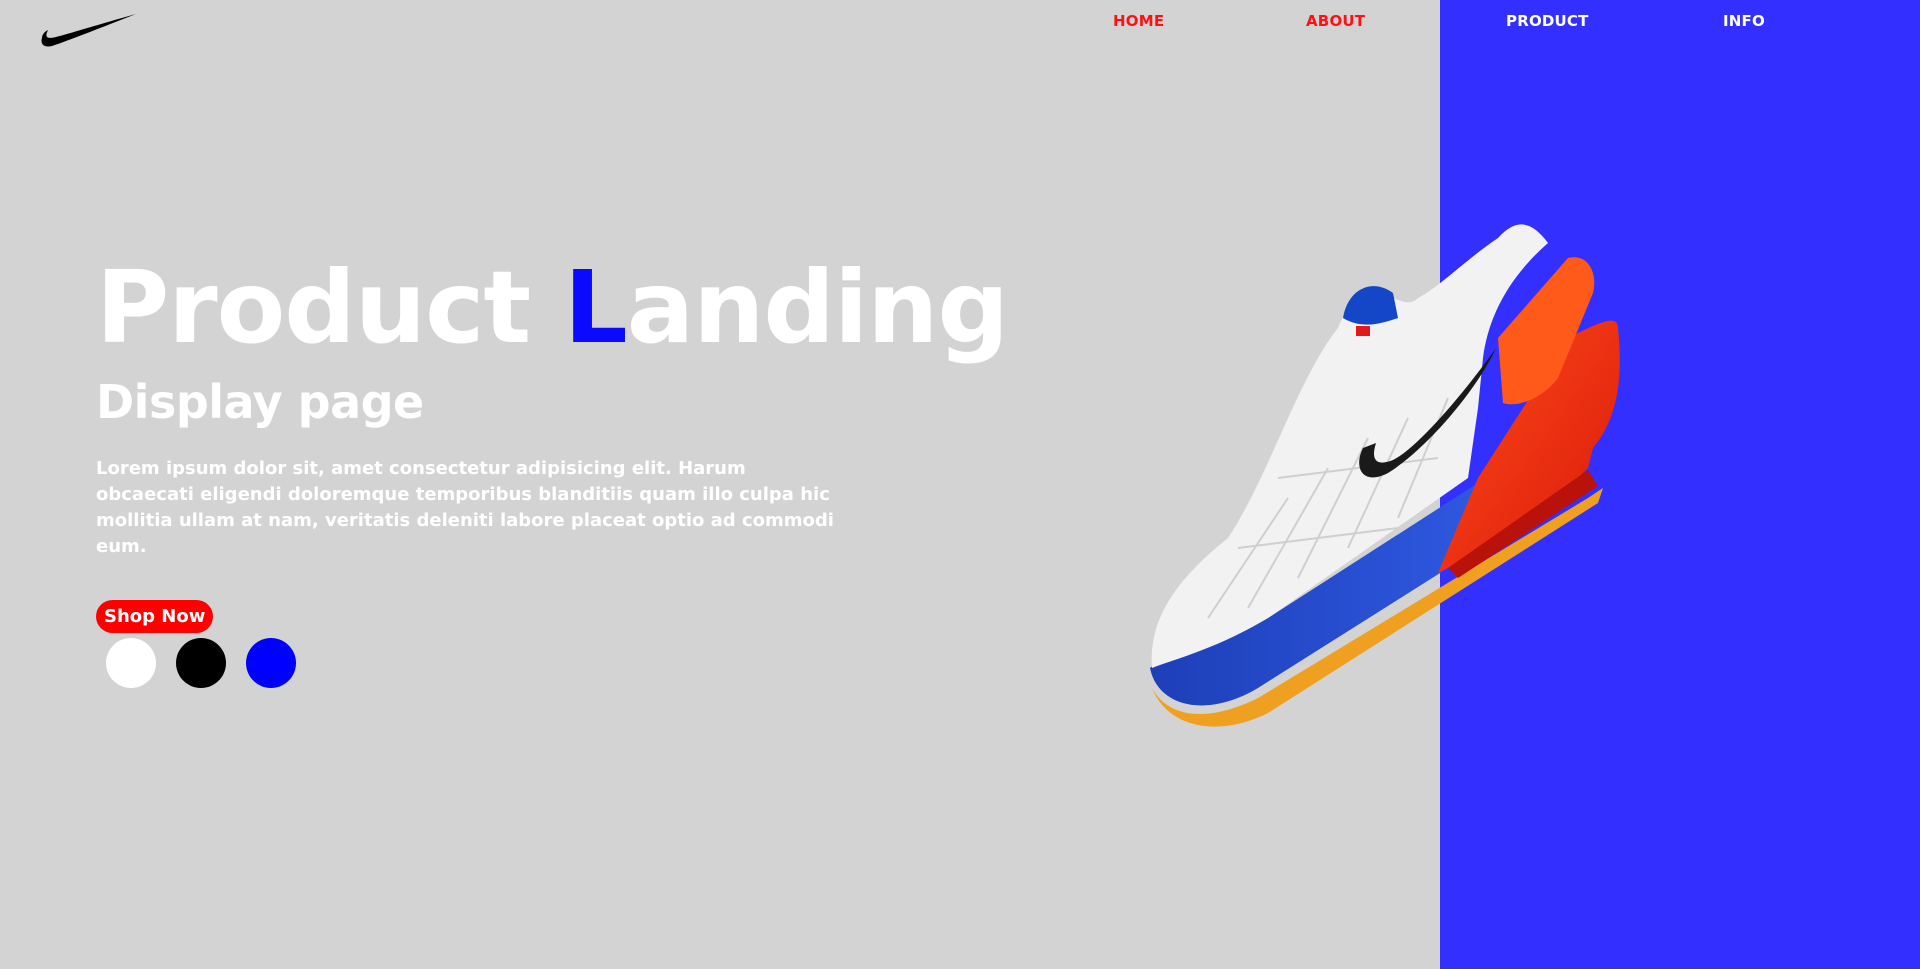 This screenshot has width=1920, height=969. I want to click on title-accent-letter: L, so click(595, 307).